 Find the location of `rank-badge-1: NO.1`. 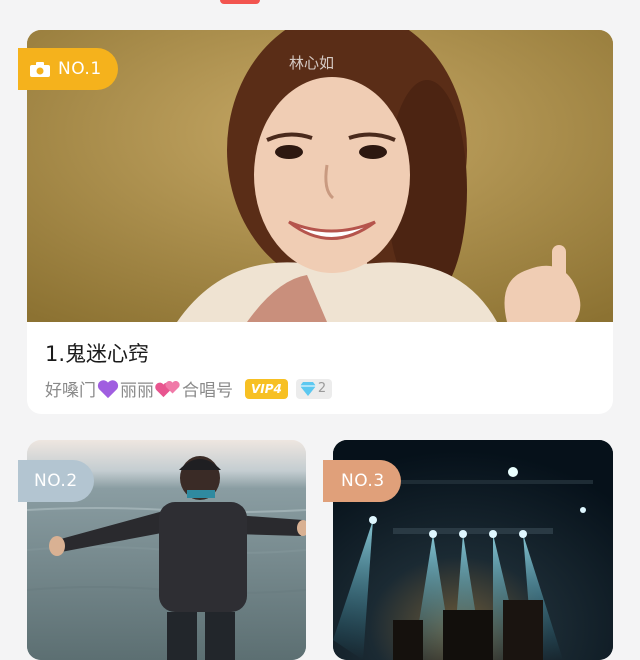

rank-badge-1: NO.1 is located at coordinates (68, 69).